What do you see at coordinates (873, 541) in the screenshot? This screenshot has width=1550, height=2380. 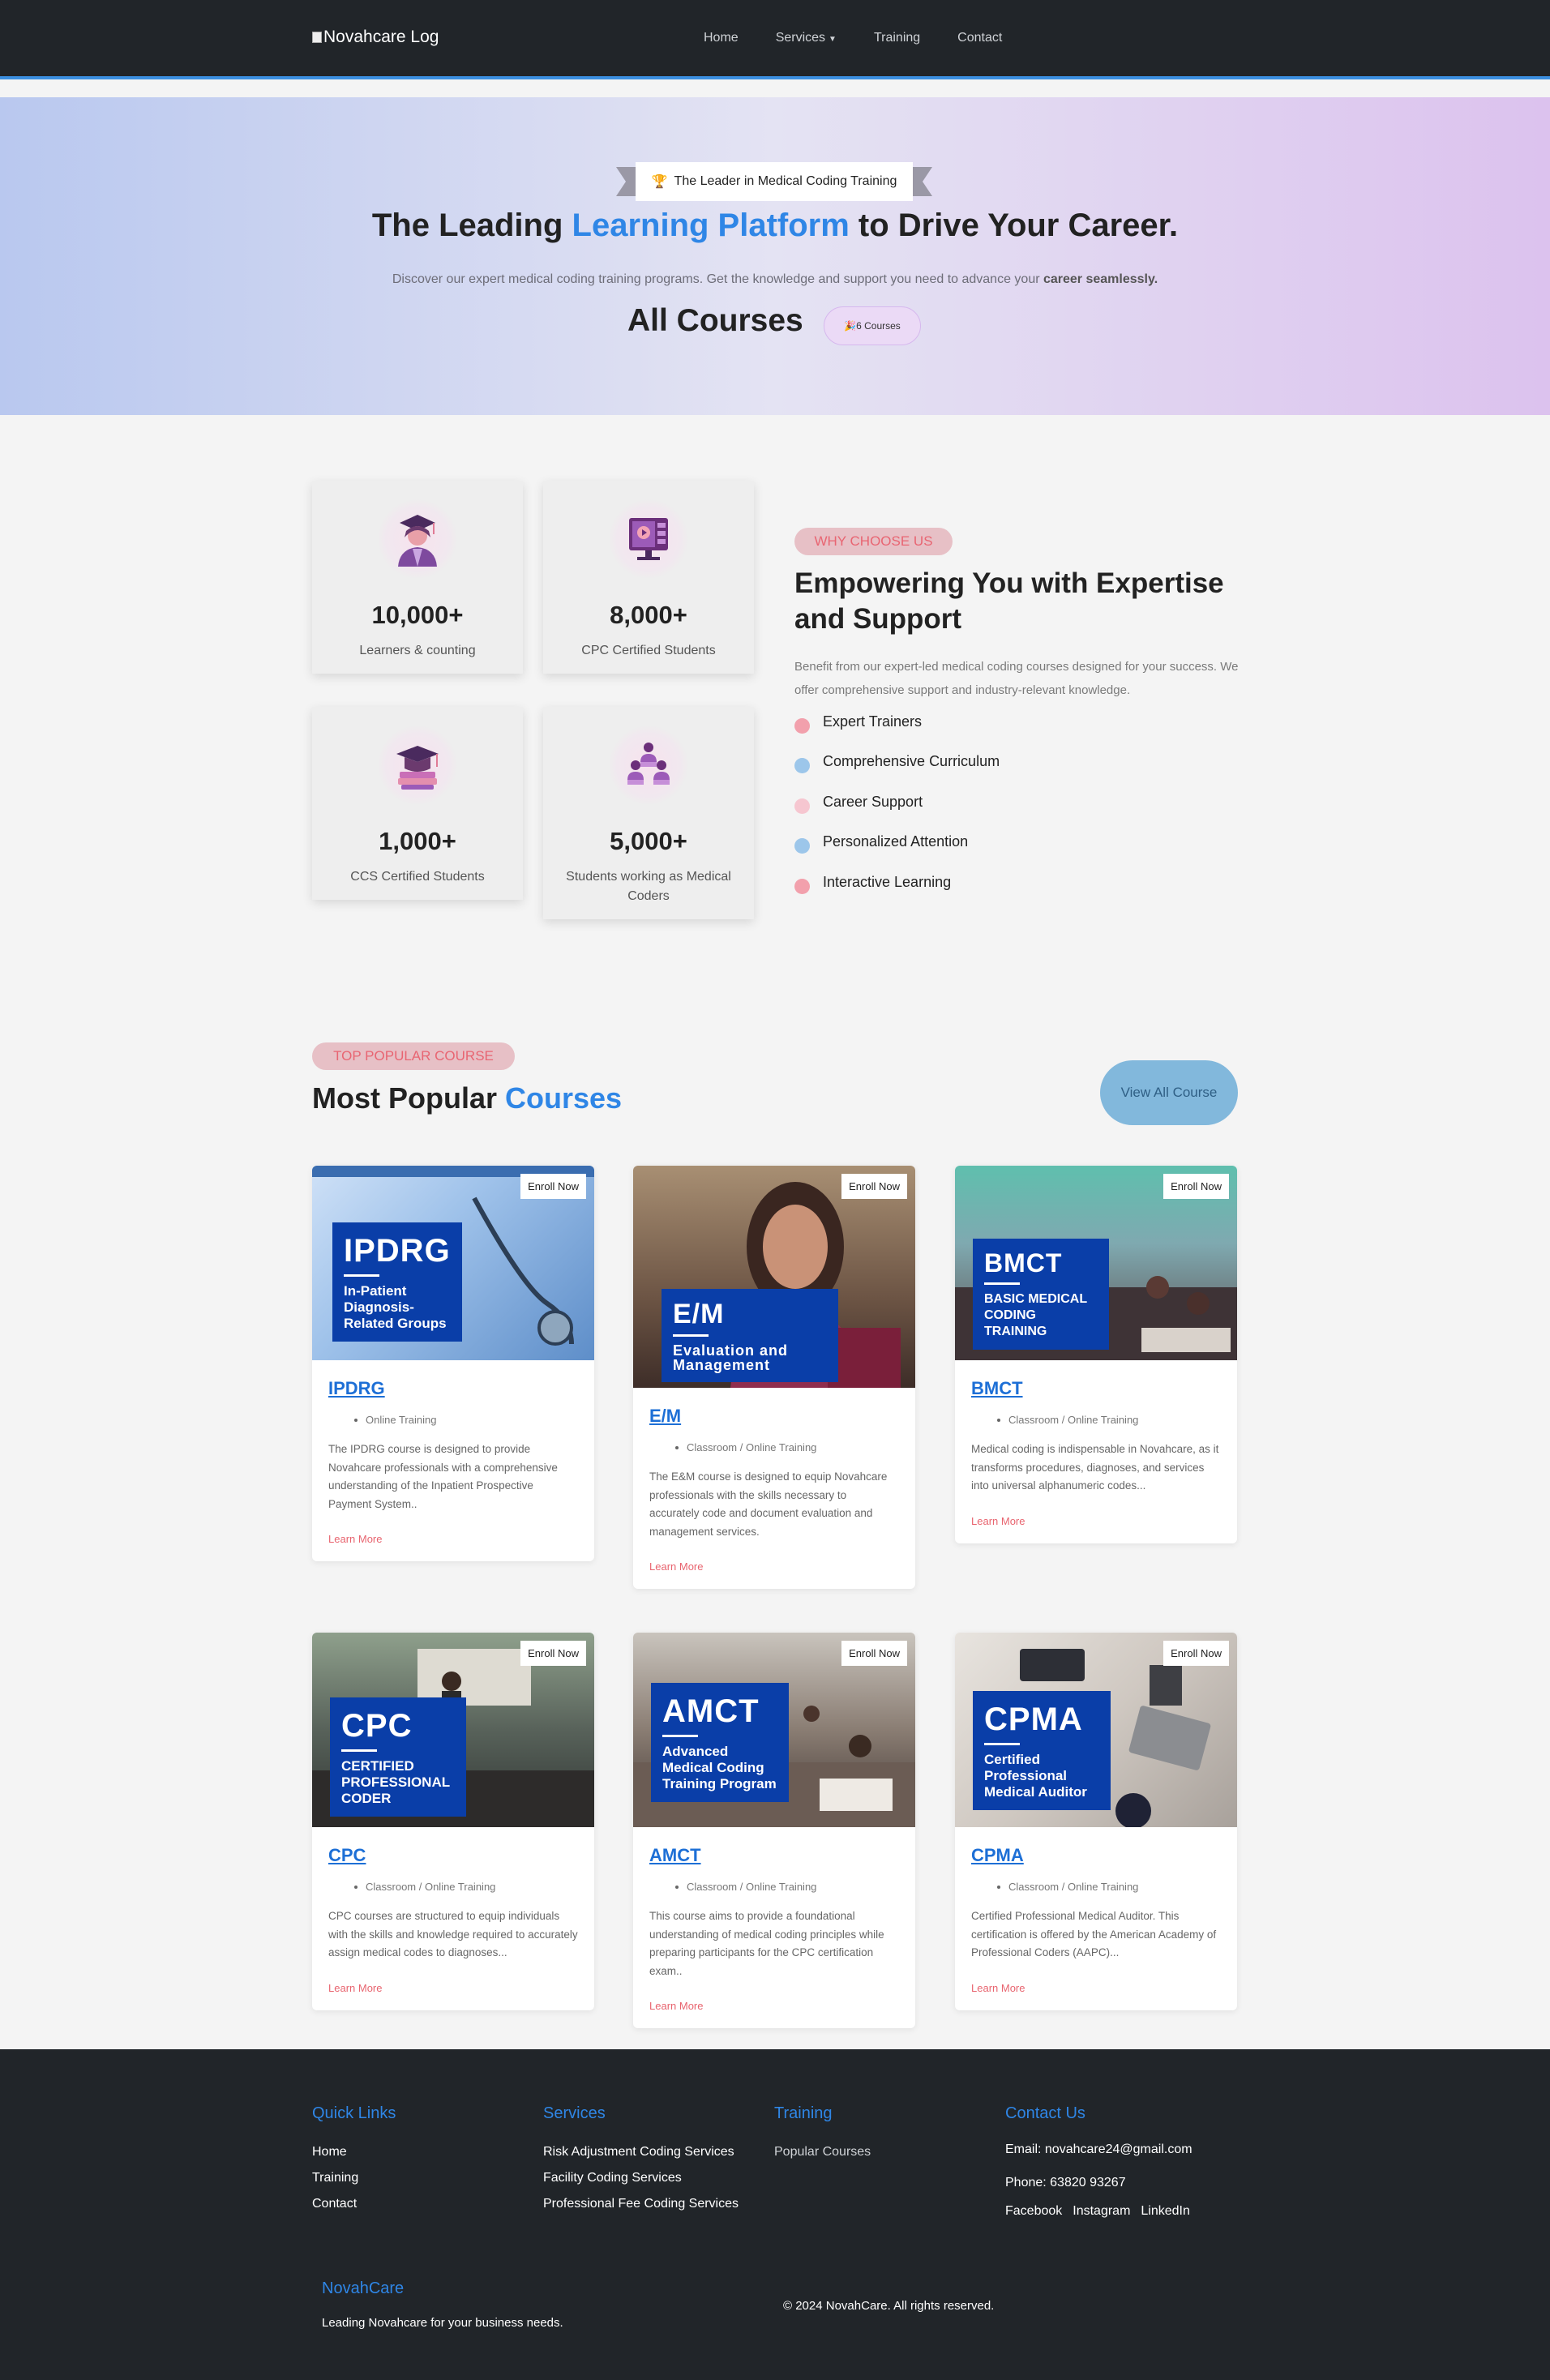 I see `why-choose-us-tag: WHY CHOOSE US` at bounding box center [873, 541].